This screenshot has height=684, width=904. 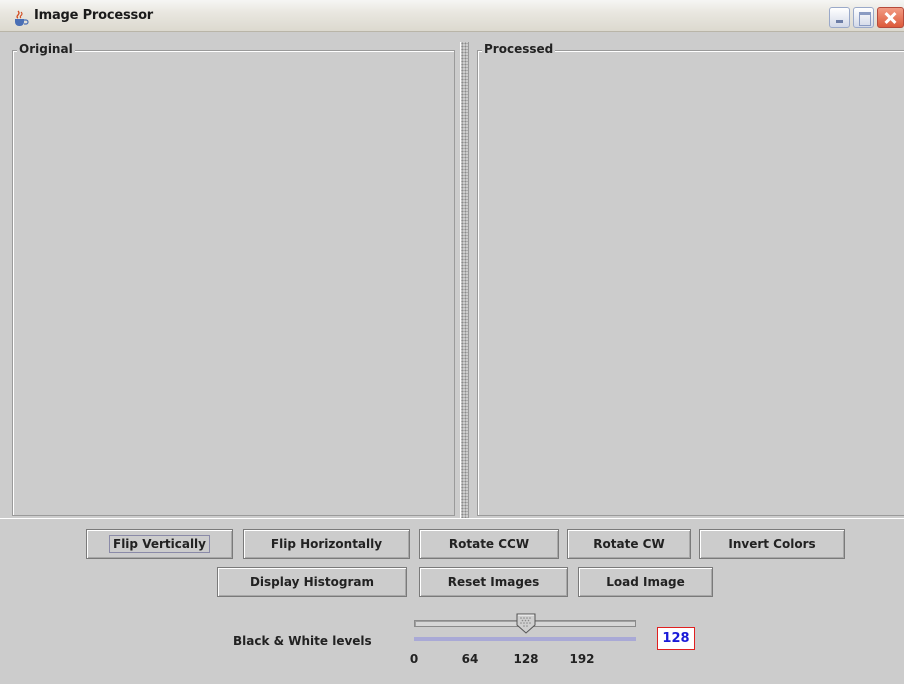 What do you see at coordinates (414, 659) in the screenshot?
I see `tick-label-0: 0` at bounding box center [414, 659].